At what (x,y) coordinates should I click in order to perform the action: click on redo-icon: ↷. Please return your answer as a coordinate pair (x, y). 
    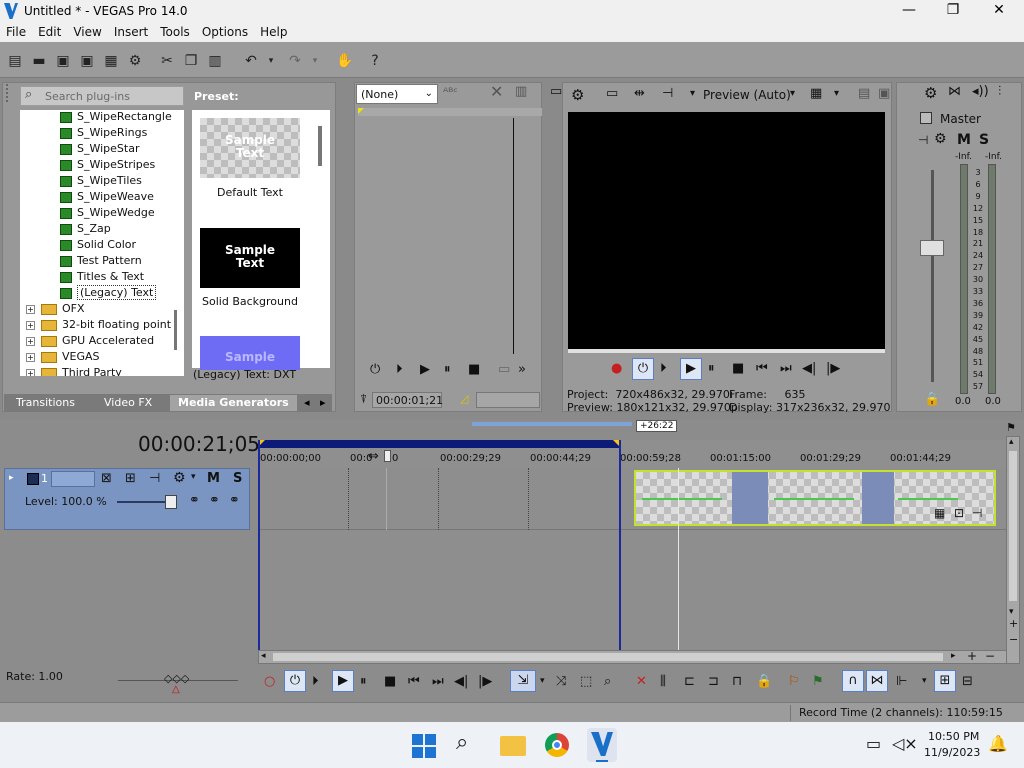
    Looking at the image, I should click on (295, 61).